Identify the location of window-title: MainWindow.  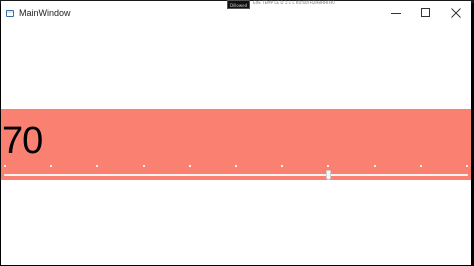
(45, 13).